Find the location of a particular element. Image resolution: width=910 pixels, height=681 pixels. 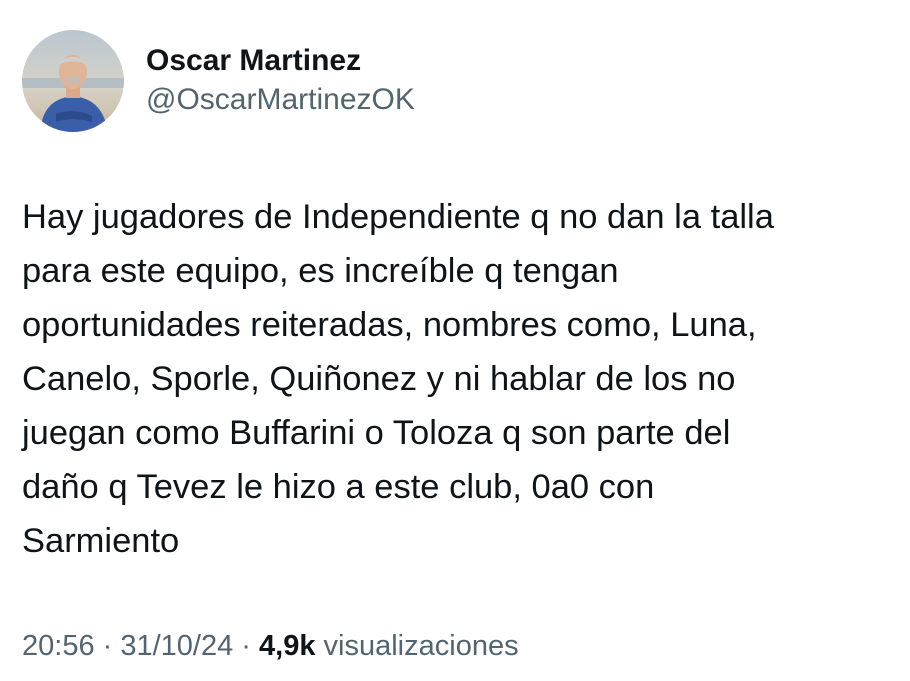

tweet-time: 20:56 is located at coordinates (58, 646).